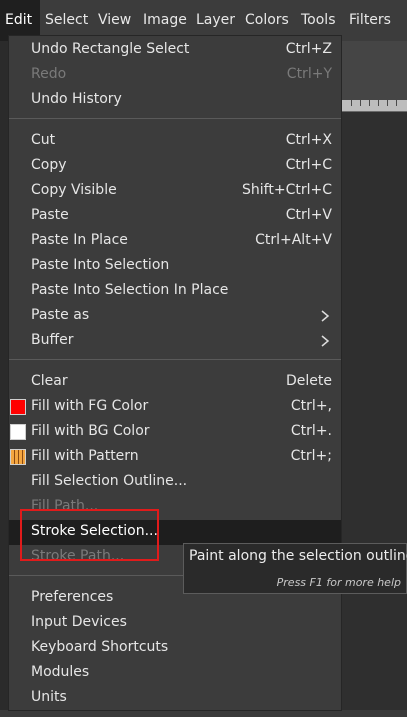  I want to click on menu-item-label: Units, so click(49, 697).